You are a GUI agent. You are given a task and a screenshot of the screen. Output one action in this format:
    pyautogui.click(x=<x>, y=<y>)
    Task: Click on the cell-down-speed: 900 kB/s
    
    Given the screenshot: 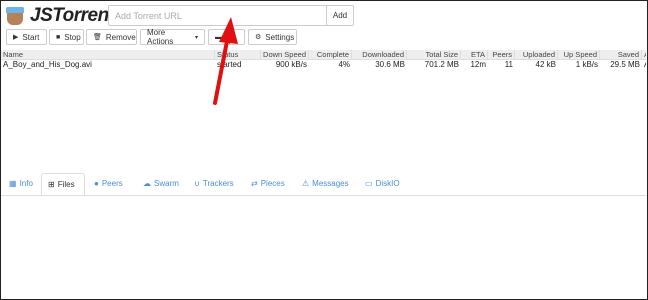 What is the action you would take?
    pyautogui.click(x=291, y=64)
    